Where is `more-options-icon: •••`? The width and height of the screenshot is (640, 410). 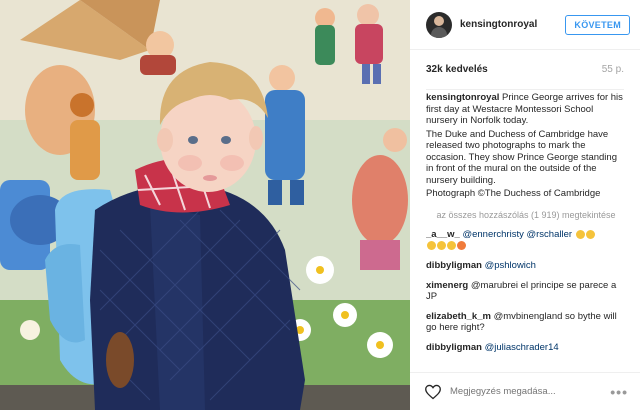
more-options-icon: ••• is located at coordinates (619, 392).